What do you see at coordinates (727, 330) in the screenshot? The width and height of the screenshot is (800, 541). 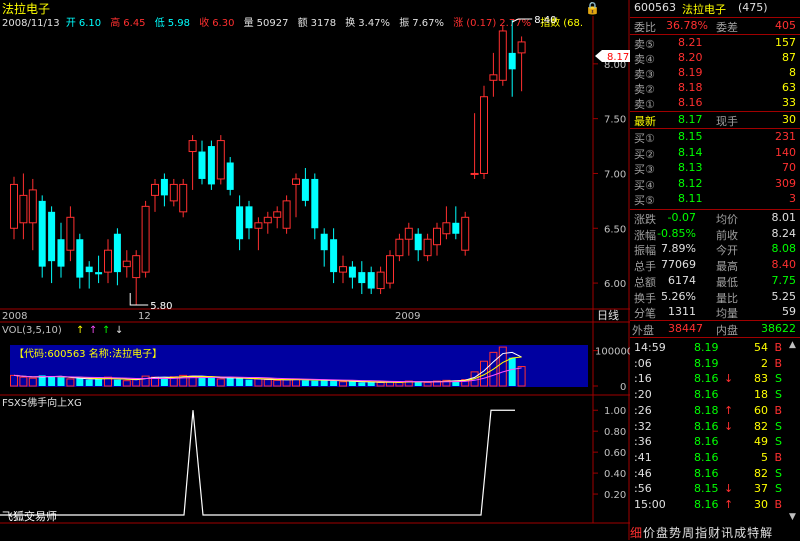 I see `inner-label: 内盘` at bounding box center [727, 330].